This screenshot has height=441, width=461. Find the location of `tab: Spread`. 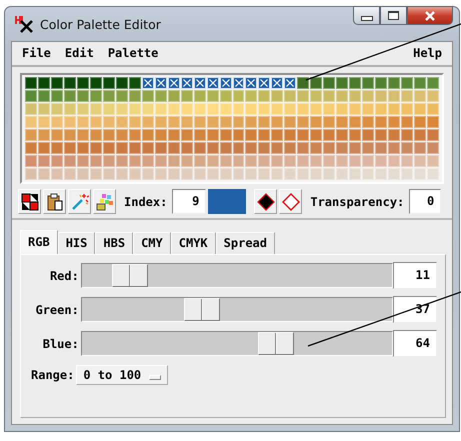

tab: Spread is located at coordinates (246, 243).